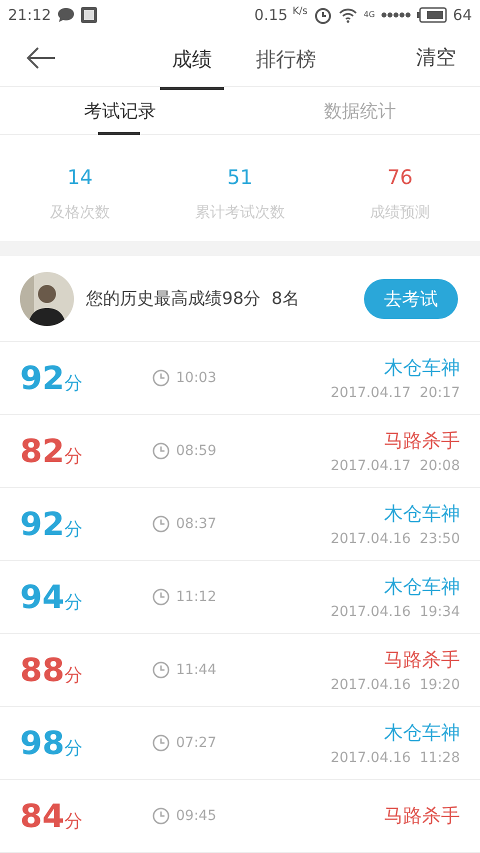  Describe the element at coordinates (240, 524) in the screenshot. I see `record-row: 92分 08:37 木仓车神 2017.04.16 23:50` at that location.